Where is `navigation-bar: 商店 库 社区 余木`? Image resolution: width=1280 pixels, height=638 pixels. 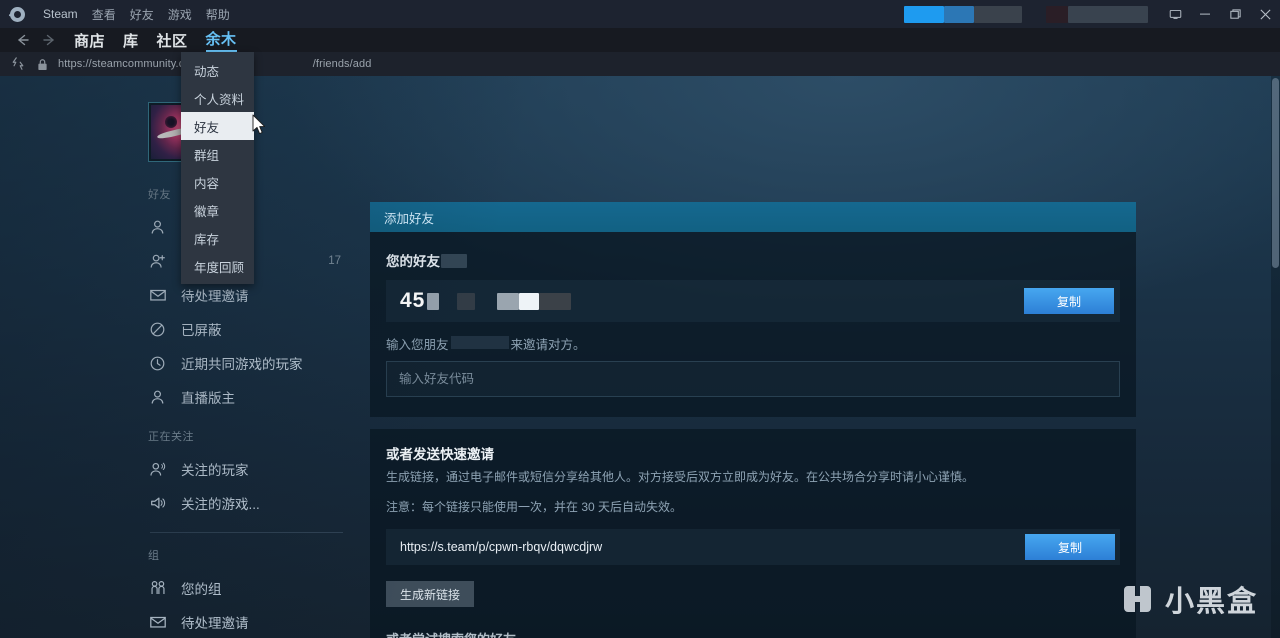
navigation-bar: 商店 库 社区 余木 is located at coordinates (640, 40).